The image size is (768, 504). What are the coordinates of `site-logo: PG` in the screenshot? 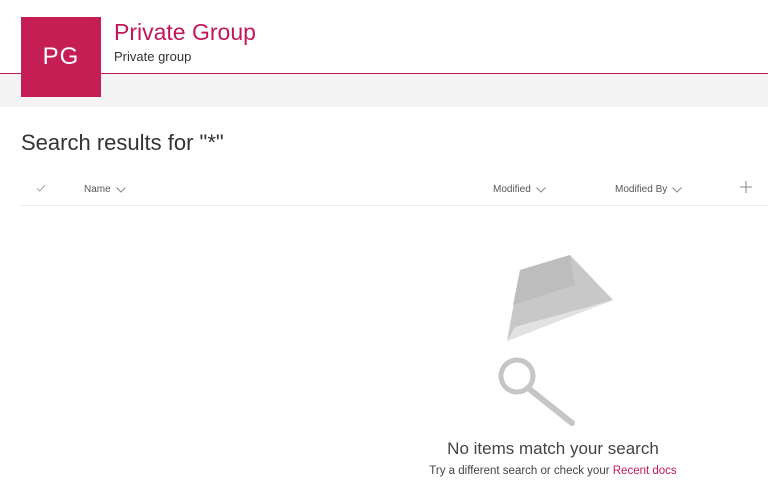 It's located at (61, 57).